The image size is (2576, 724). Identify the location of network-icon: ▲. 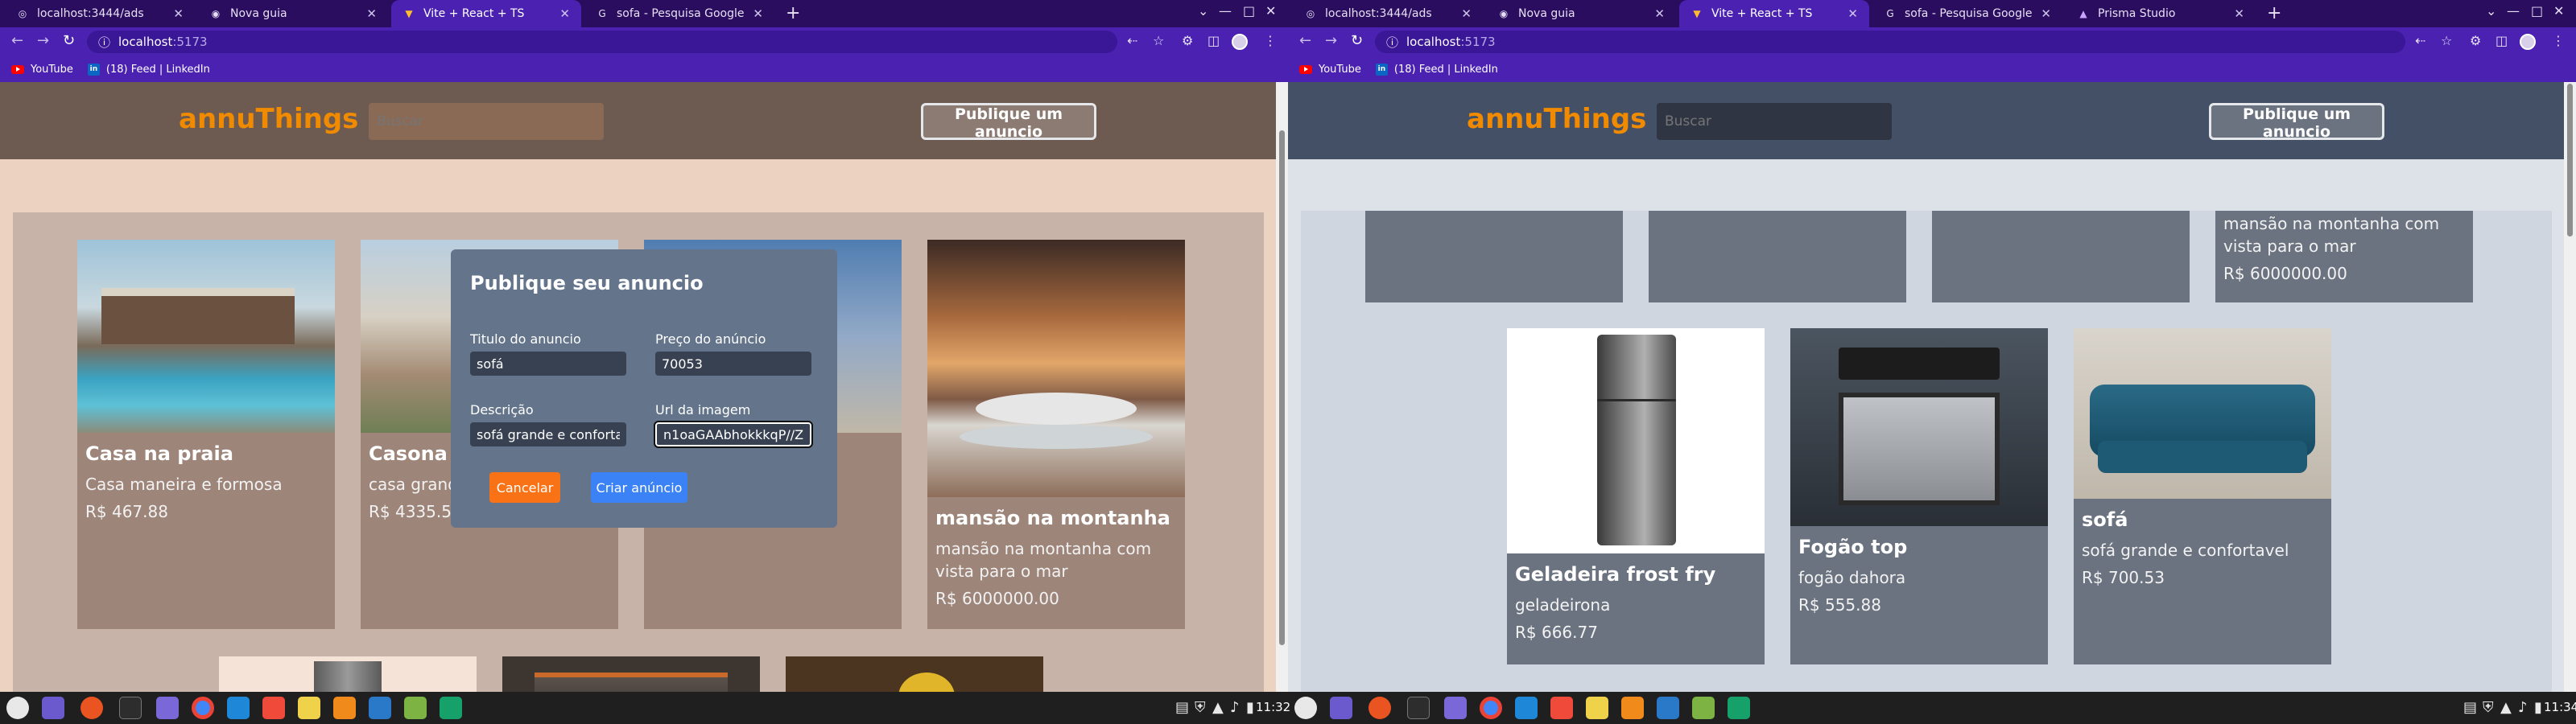
(1218, 707).